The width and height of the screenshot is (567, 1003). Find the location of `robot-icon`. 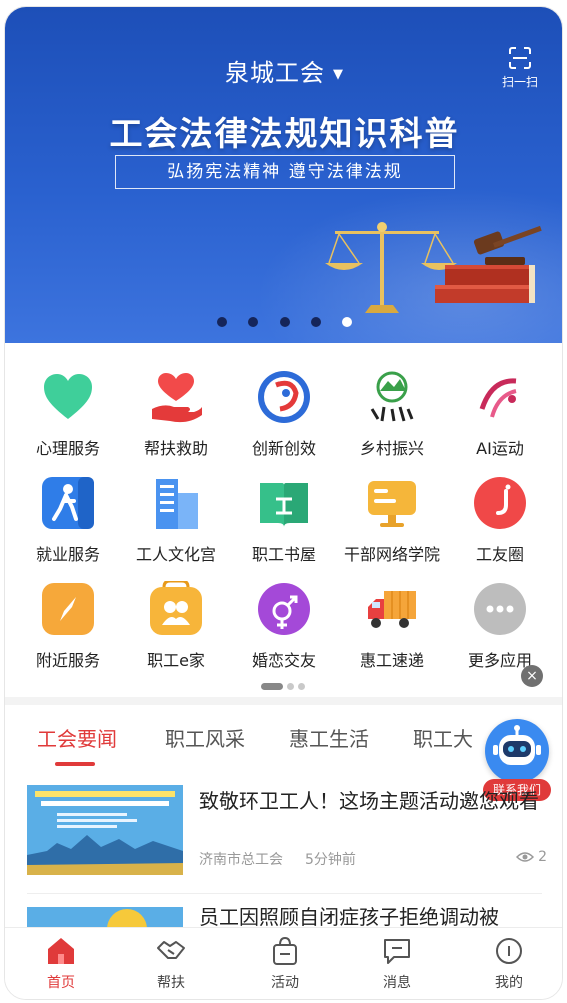

robot-icon is located at coordinates (517, 751).